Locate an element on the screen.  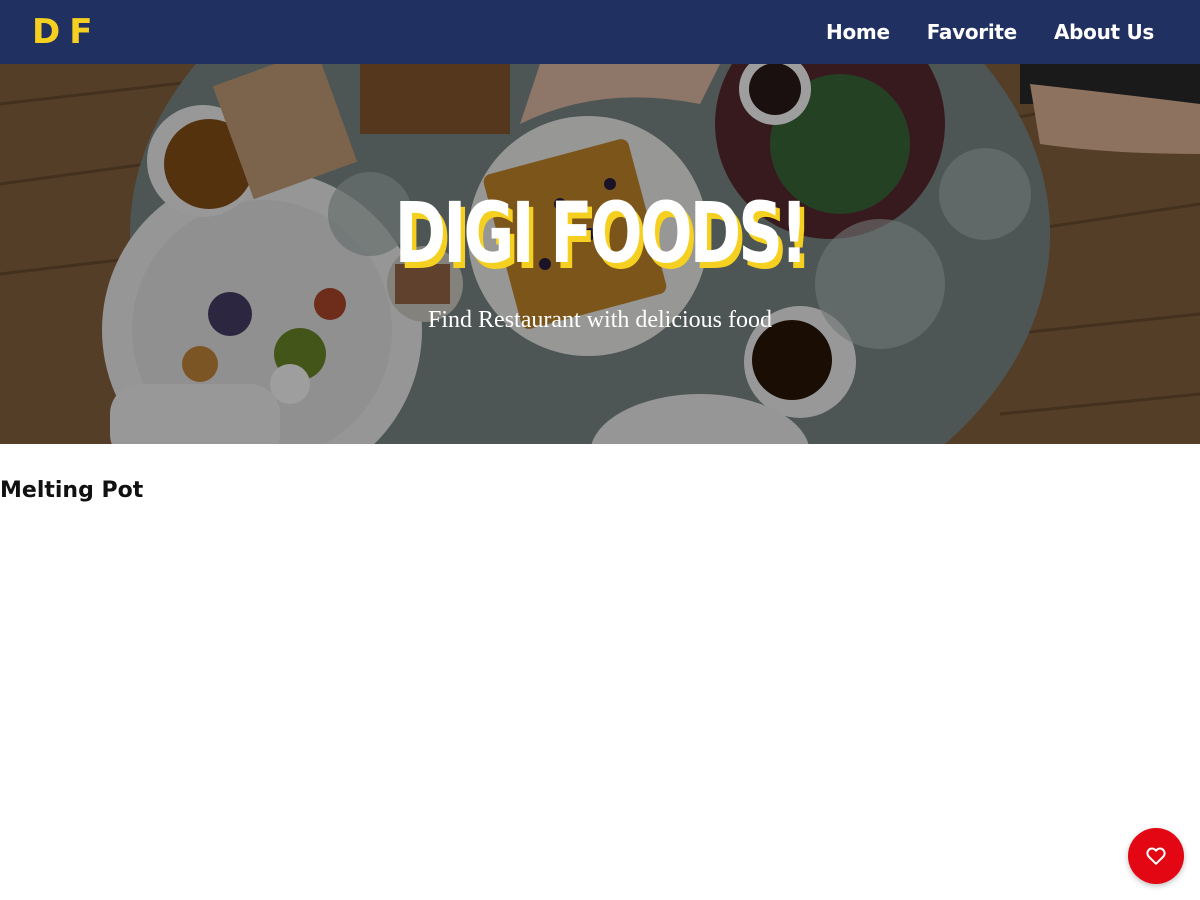
nav-item-about: About Us is located at coordinates (1104, 32).